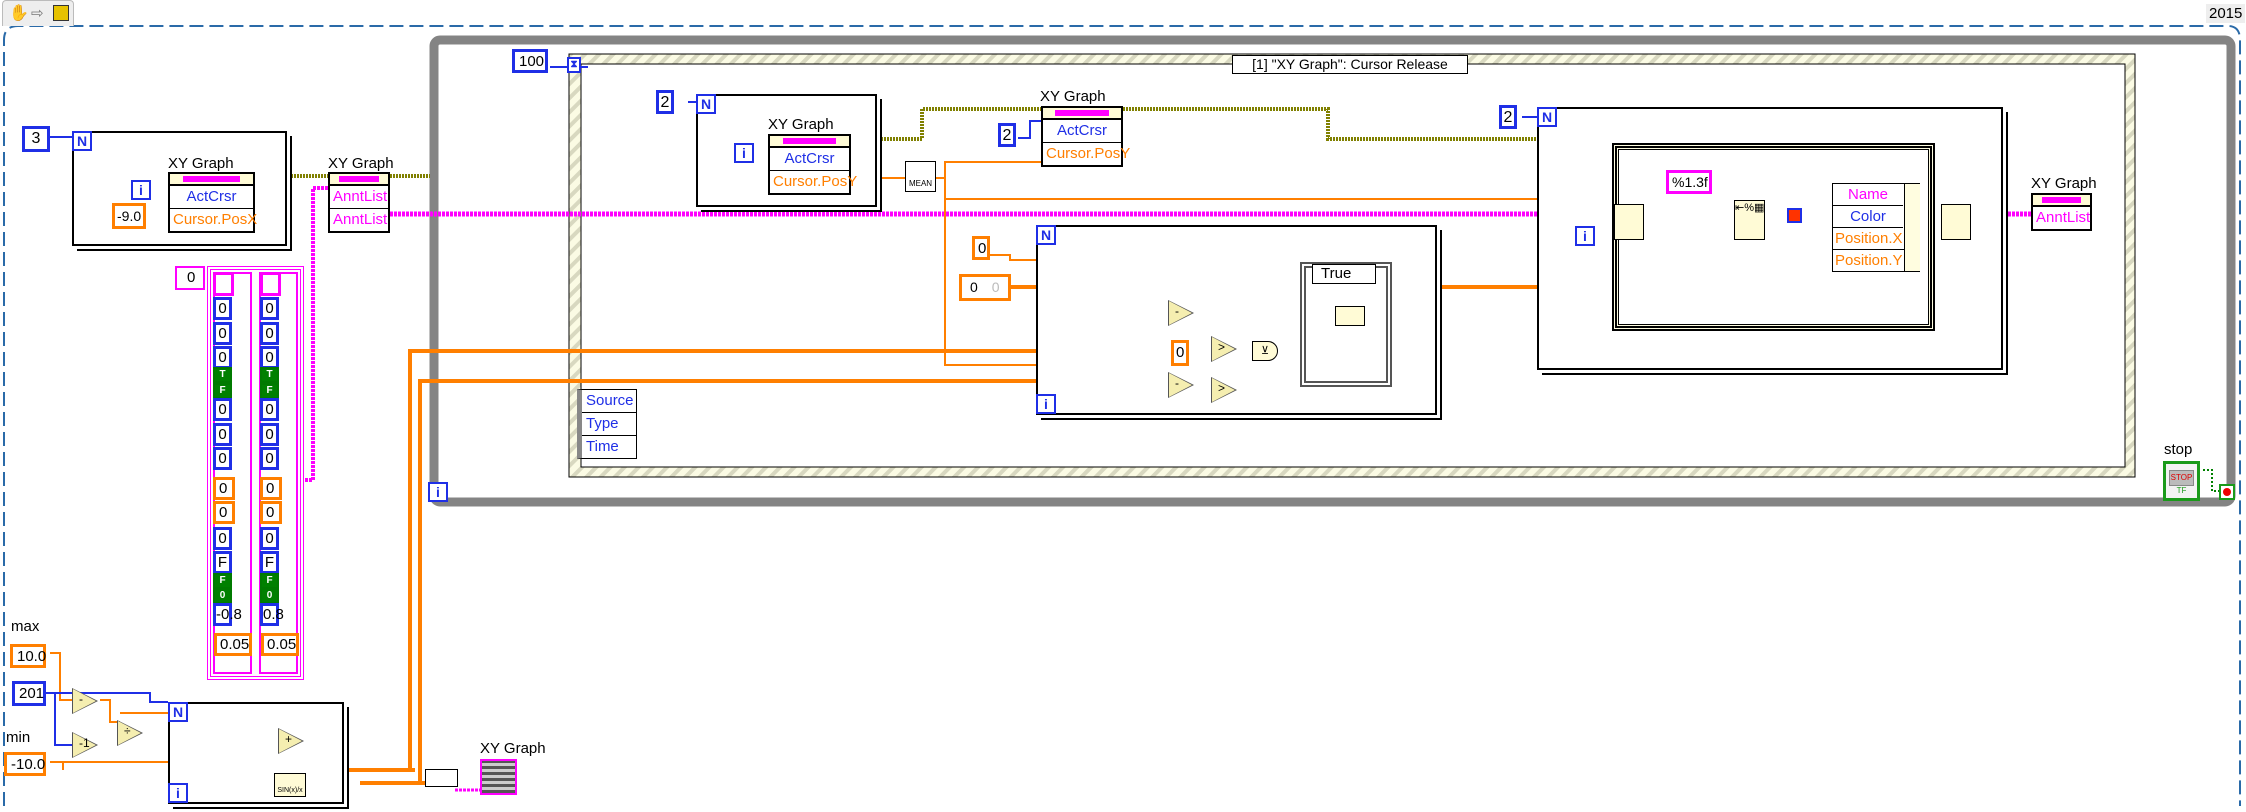  Describe the element at coordinates (190, 278) in the screenshot. I see `array-index-display: 0` at that location.